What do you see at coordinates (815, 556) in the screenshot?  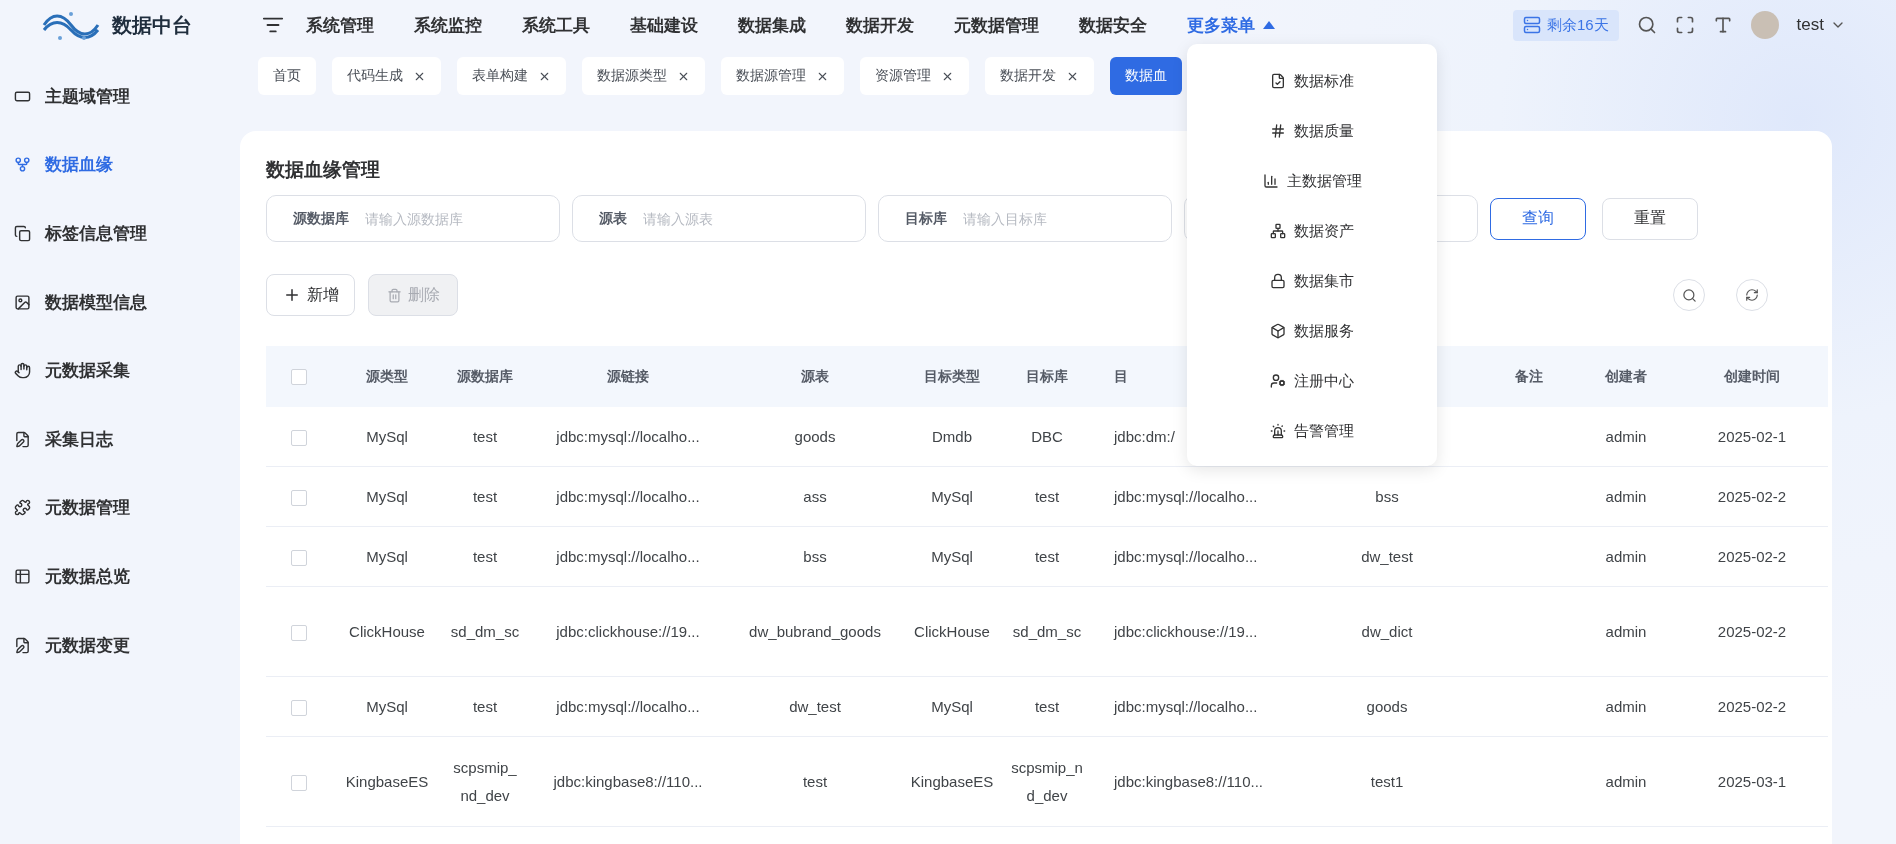 I see `table-cell: bss` at bounding box center [815, 556].